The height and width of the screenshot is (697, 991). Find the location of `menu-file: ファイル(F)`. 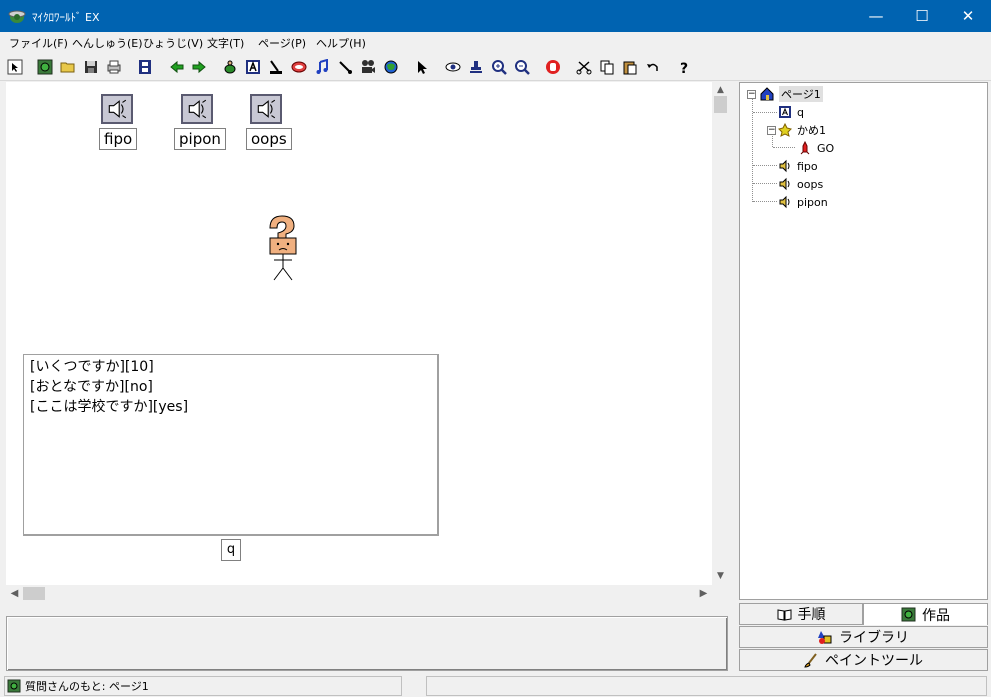

menu-file: ファイル(F) is located at coordinates (38, 43).